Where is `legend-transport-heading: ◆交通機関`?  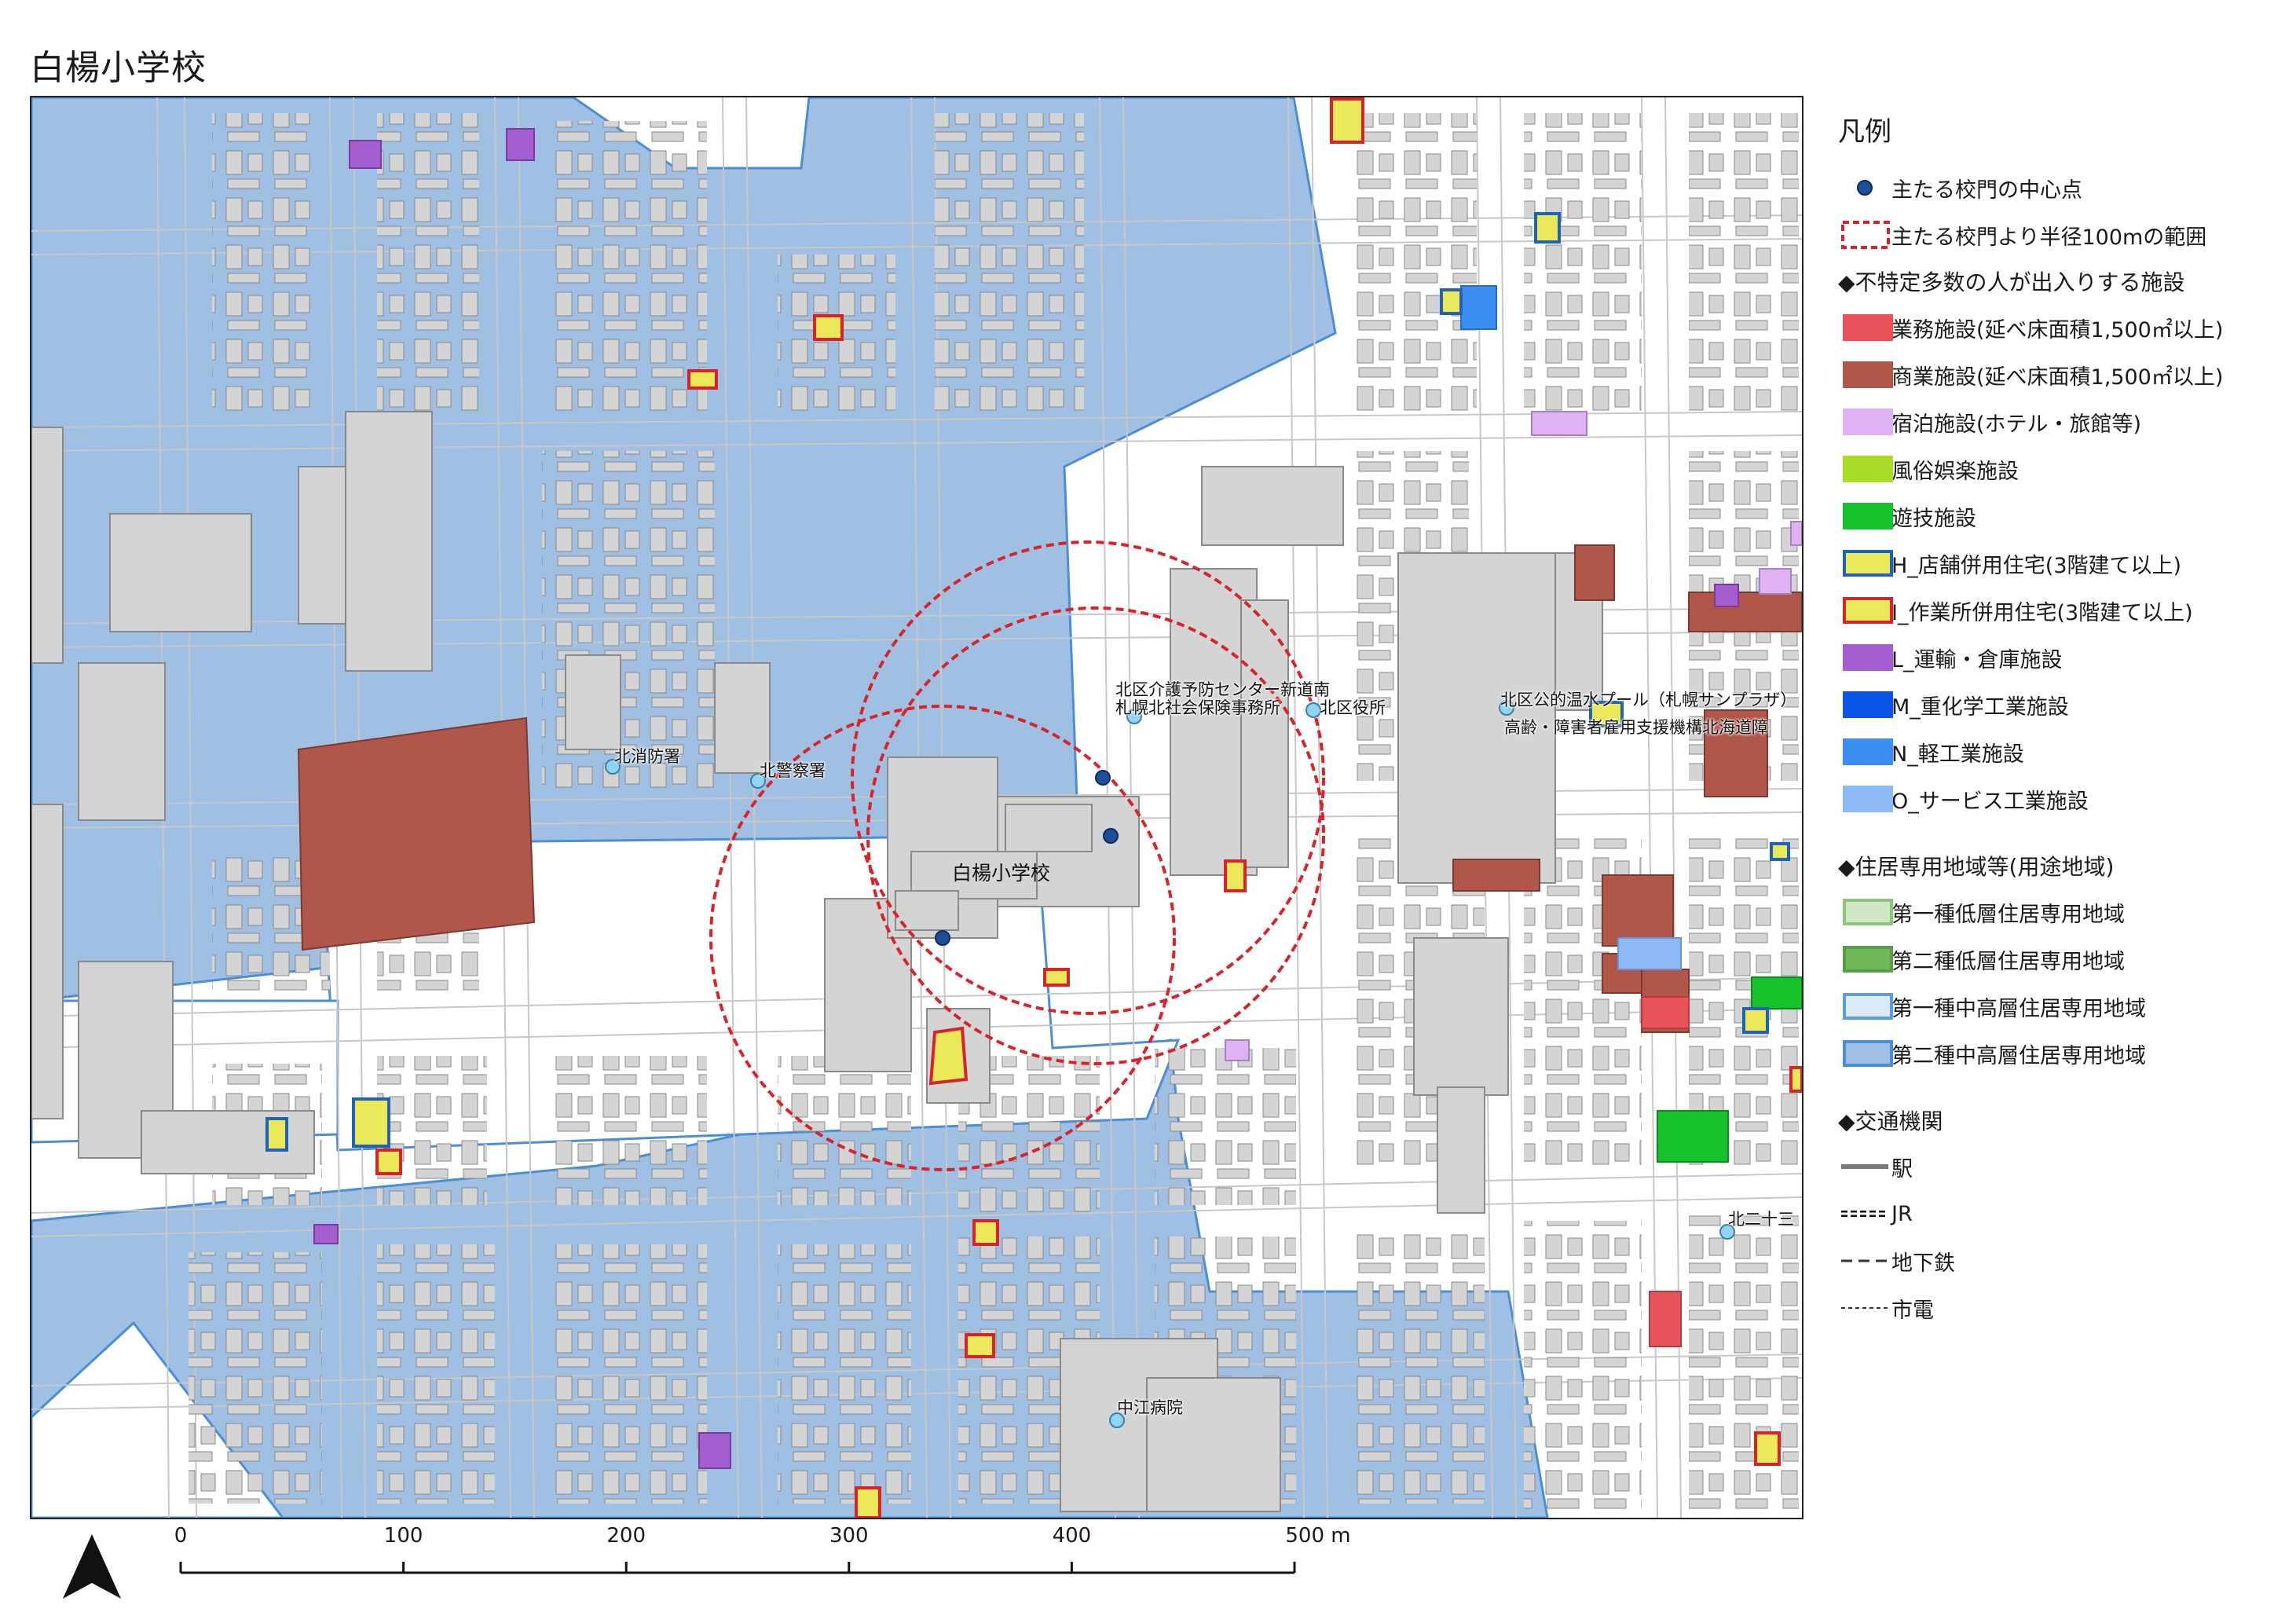
legend-transport-heading: ◆交通機関 is located at coordinates (1890, 1121).